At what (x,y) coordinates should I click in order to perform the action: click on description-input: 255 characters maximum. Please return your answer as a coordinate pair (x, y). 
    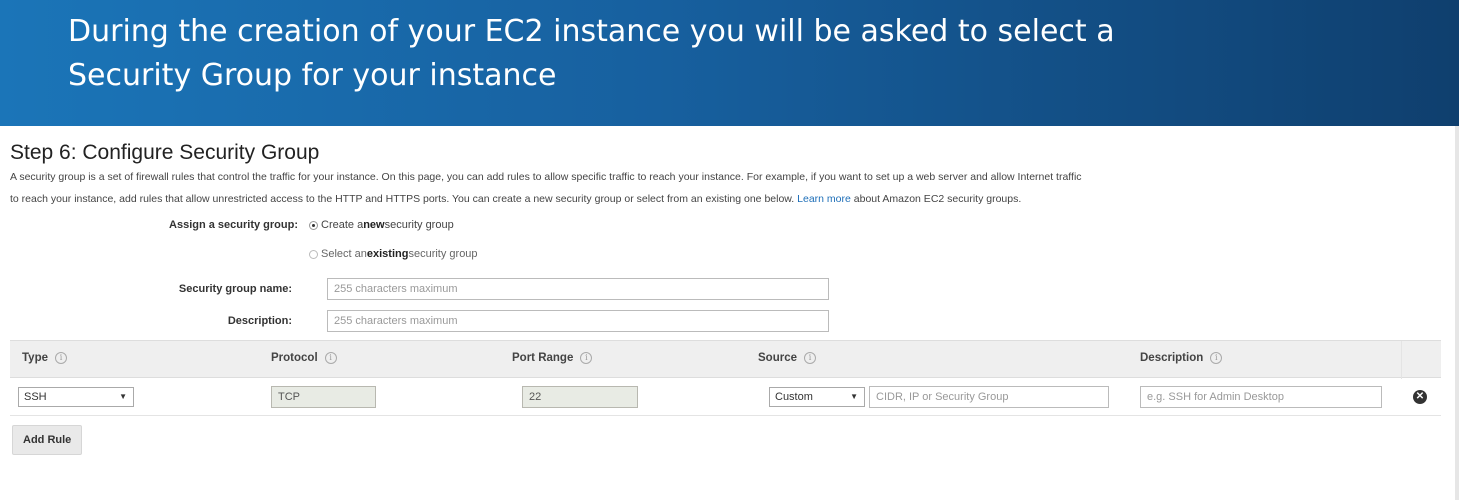
    Looking at the image, I should click on (578, 321).